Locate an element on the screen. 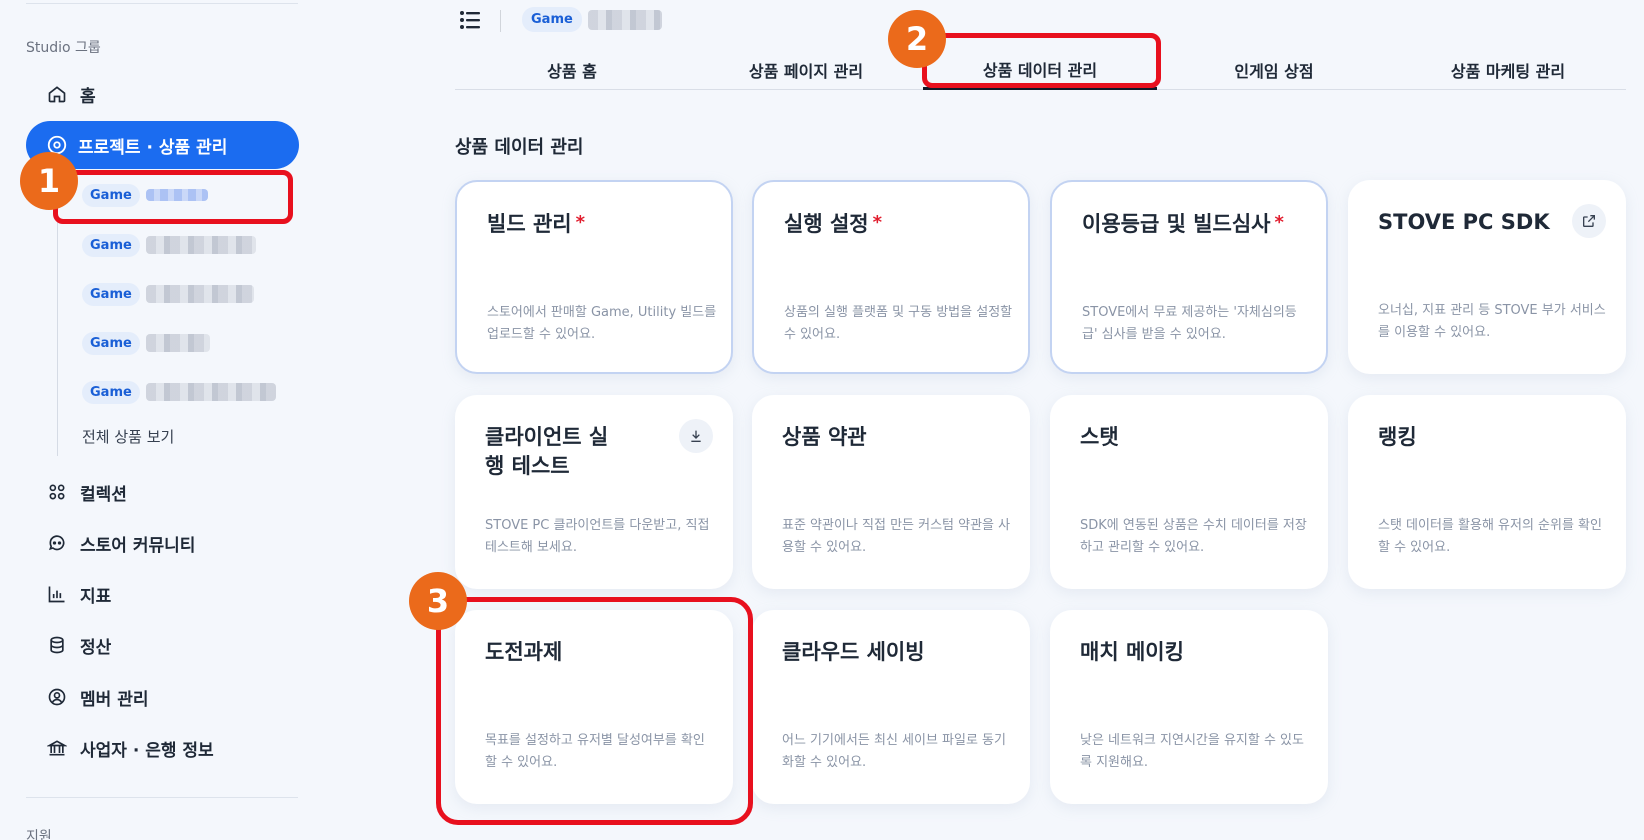 The height and width of the screenshot is (840, 1644). list-menu-icon is located at coordinates (470, 20).